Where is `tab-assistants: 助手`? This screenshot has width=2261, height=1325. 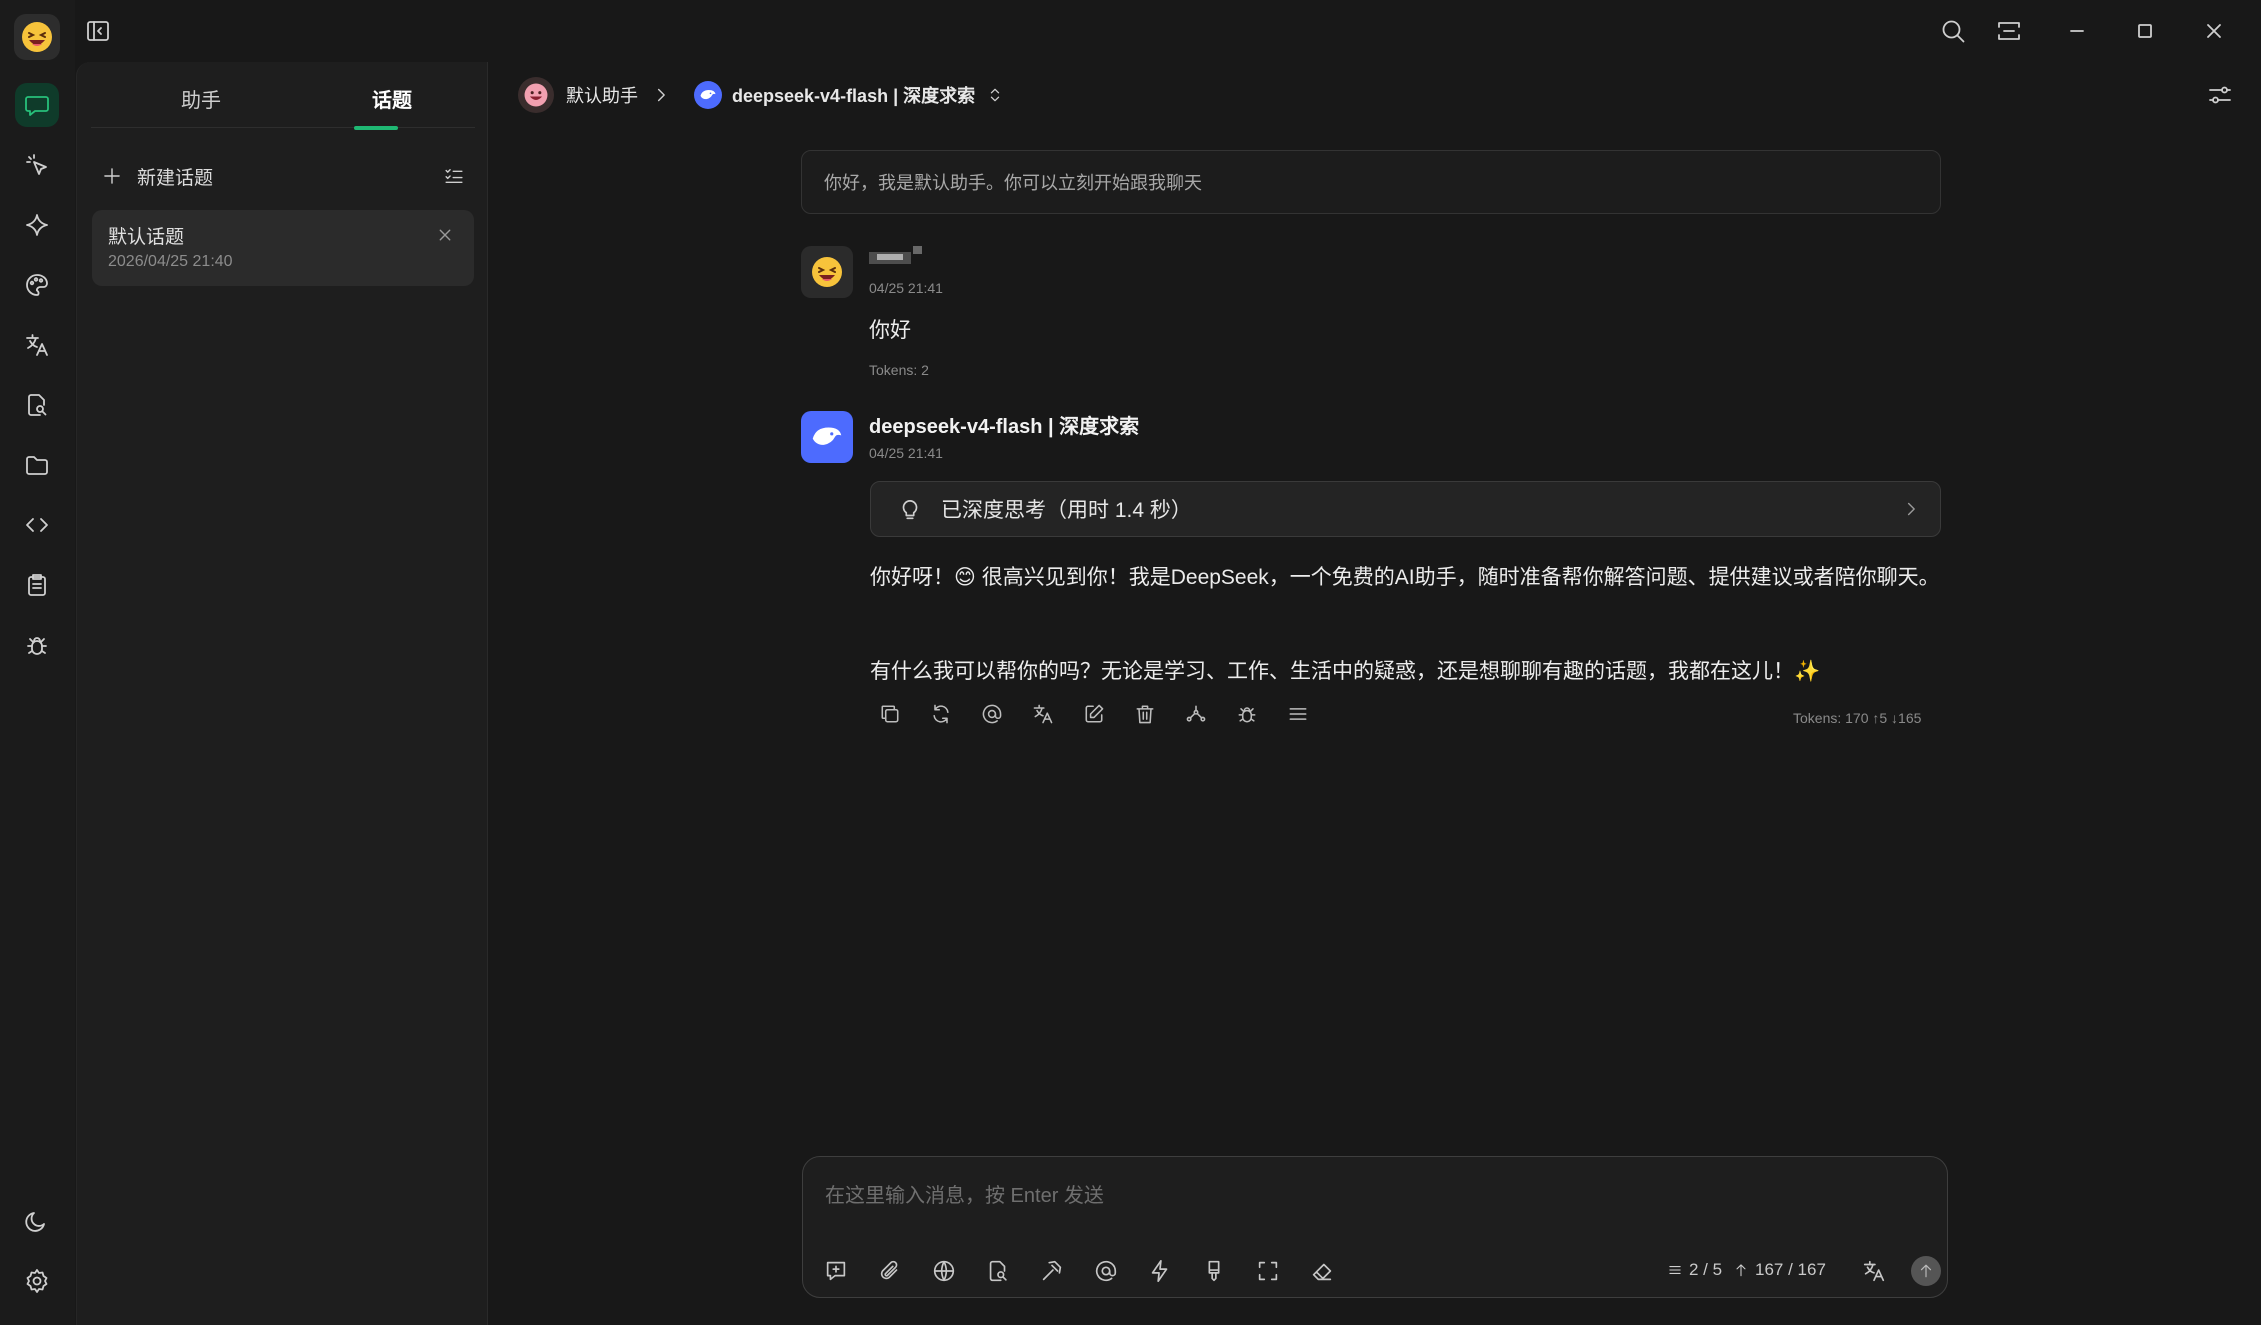 tab-assistants: 助手 is located at coordinates (201, 98).